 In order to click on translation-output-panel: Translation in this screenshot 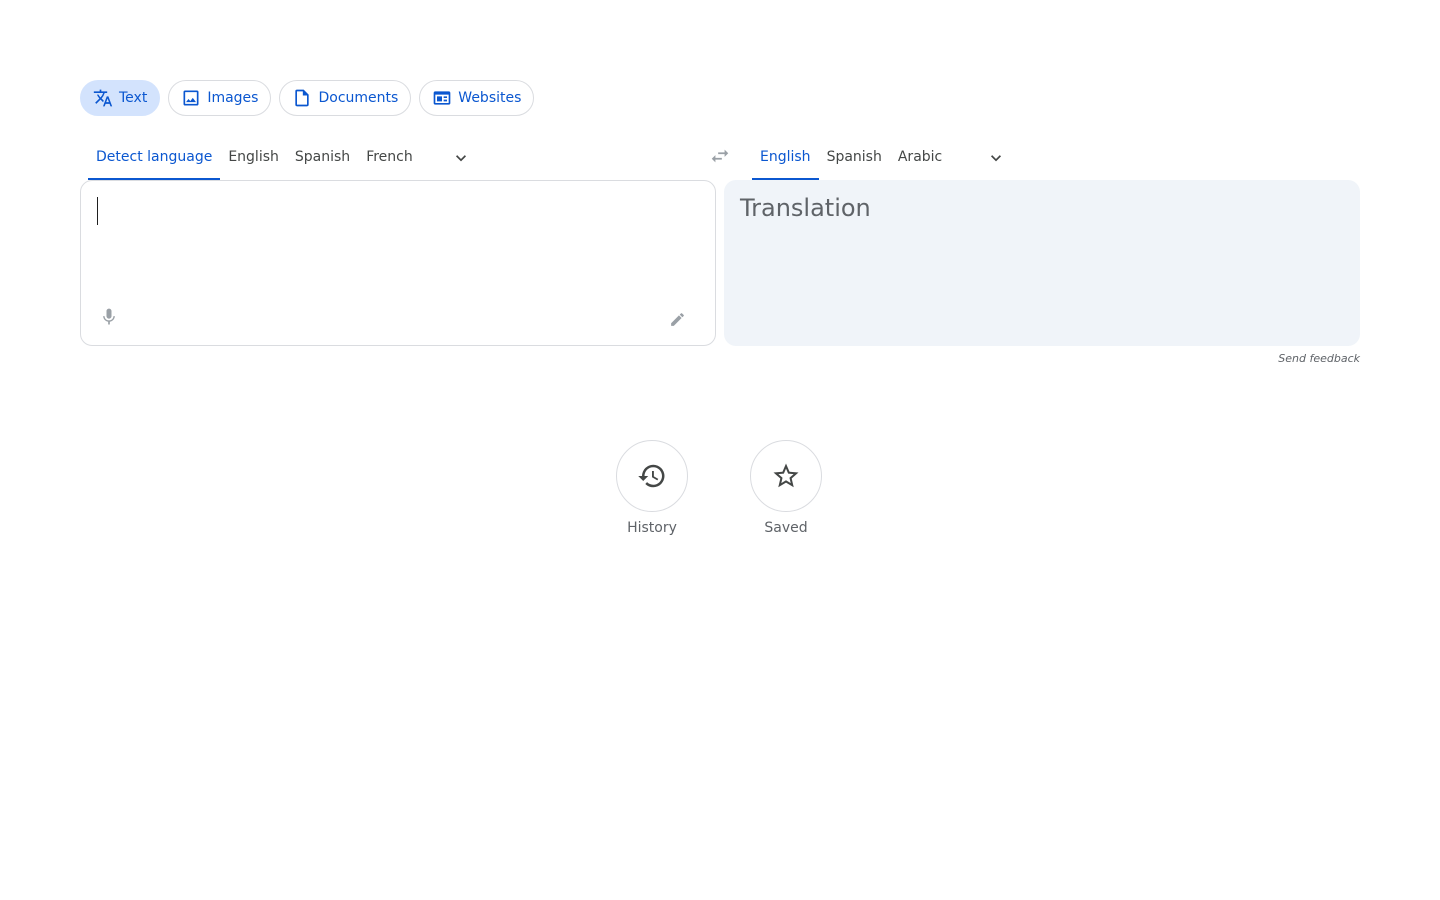, I will do `click(1042, 263)`.